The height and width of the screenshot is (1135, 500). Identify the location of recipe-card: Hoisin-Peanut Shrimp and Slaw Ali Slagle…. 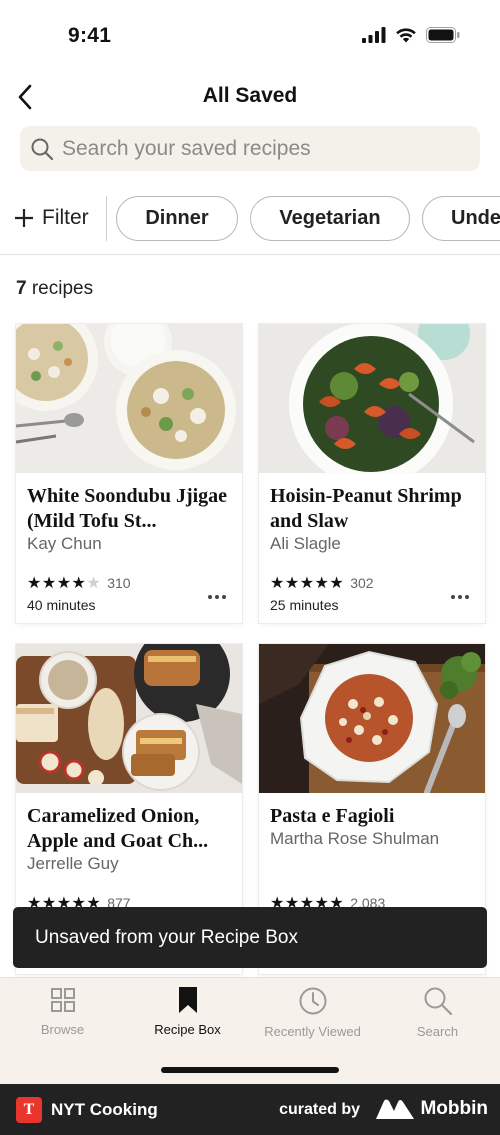
(372, 473).